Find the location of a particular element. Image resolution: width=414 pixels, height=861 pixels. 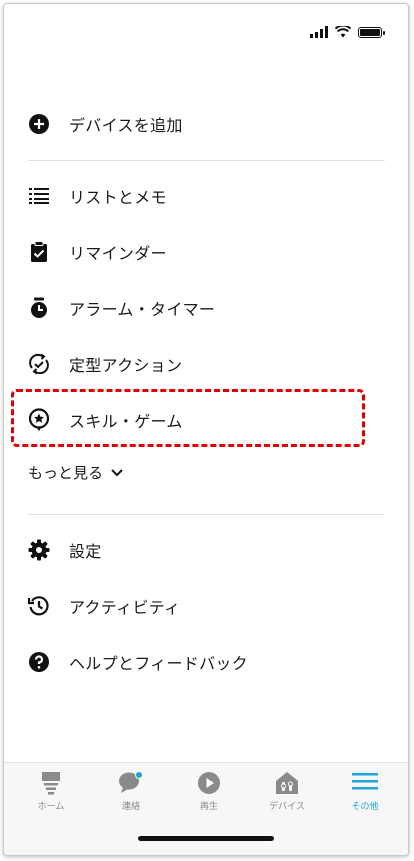

menu-item-alarms-timers: アラーム・タイマー is located at coordinates (206, 308).